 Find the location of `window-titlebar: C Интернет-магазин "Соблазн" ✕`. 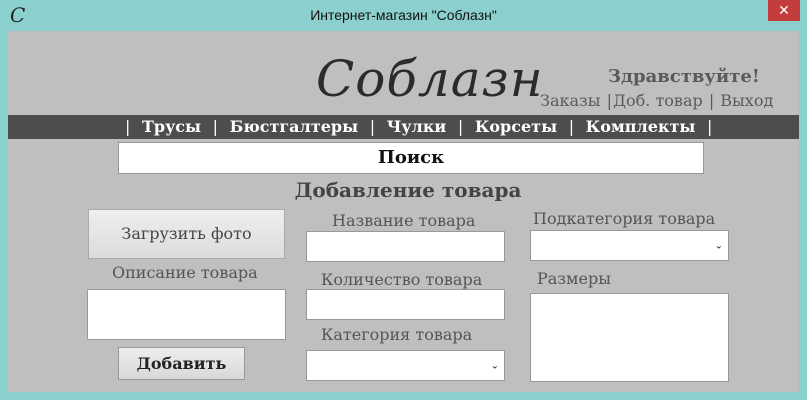

window-titlebar: C Интернет-магазин "Соблазн" ✕ is located at coordinates (403, 15).